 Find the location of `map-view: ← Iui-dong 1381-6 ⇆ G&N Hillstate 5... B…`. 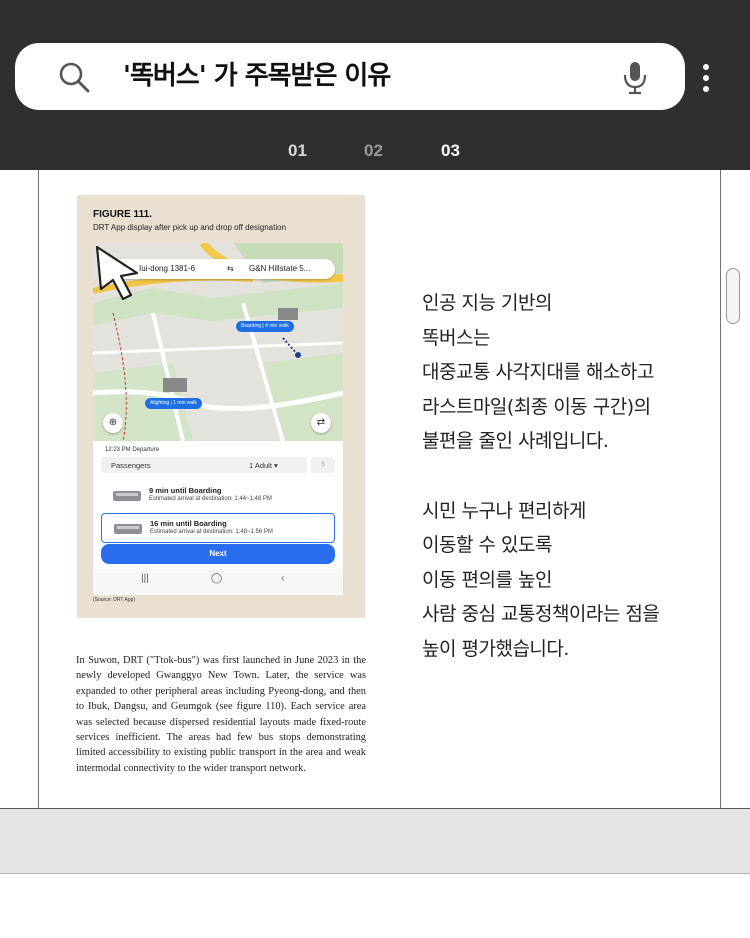

map-view: ← Iui-dong 1381-6 ⇆ G&N Hillstate 5... B… is located at coordinates (218, 342).